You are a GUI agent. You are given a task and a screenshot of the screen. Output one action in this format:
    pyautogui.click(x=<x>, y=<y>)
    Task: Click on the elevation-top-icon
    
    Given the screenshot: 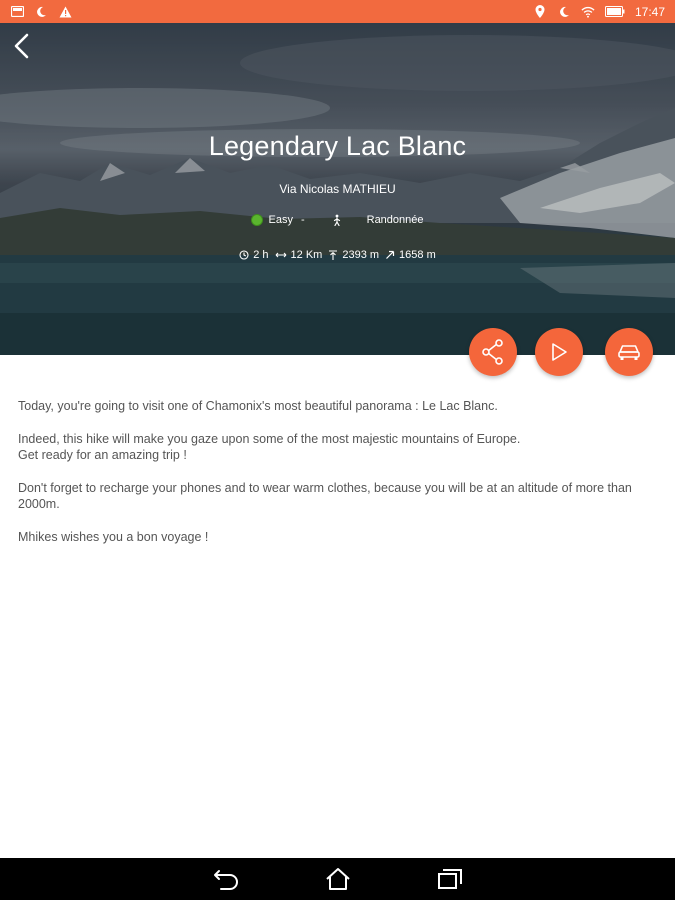 What is the action you would take?
    pyautogui.click(x=333, y=254)
    